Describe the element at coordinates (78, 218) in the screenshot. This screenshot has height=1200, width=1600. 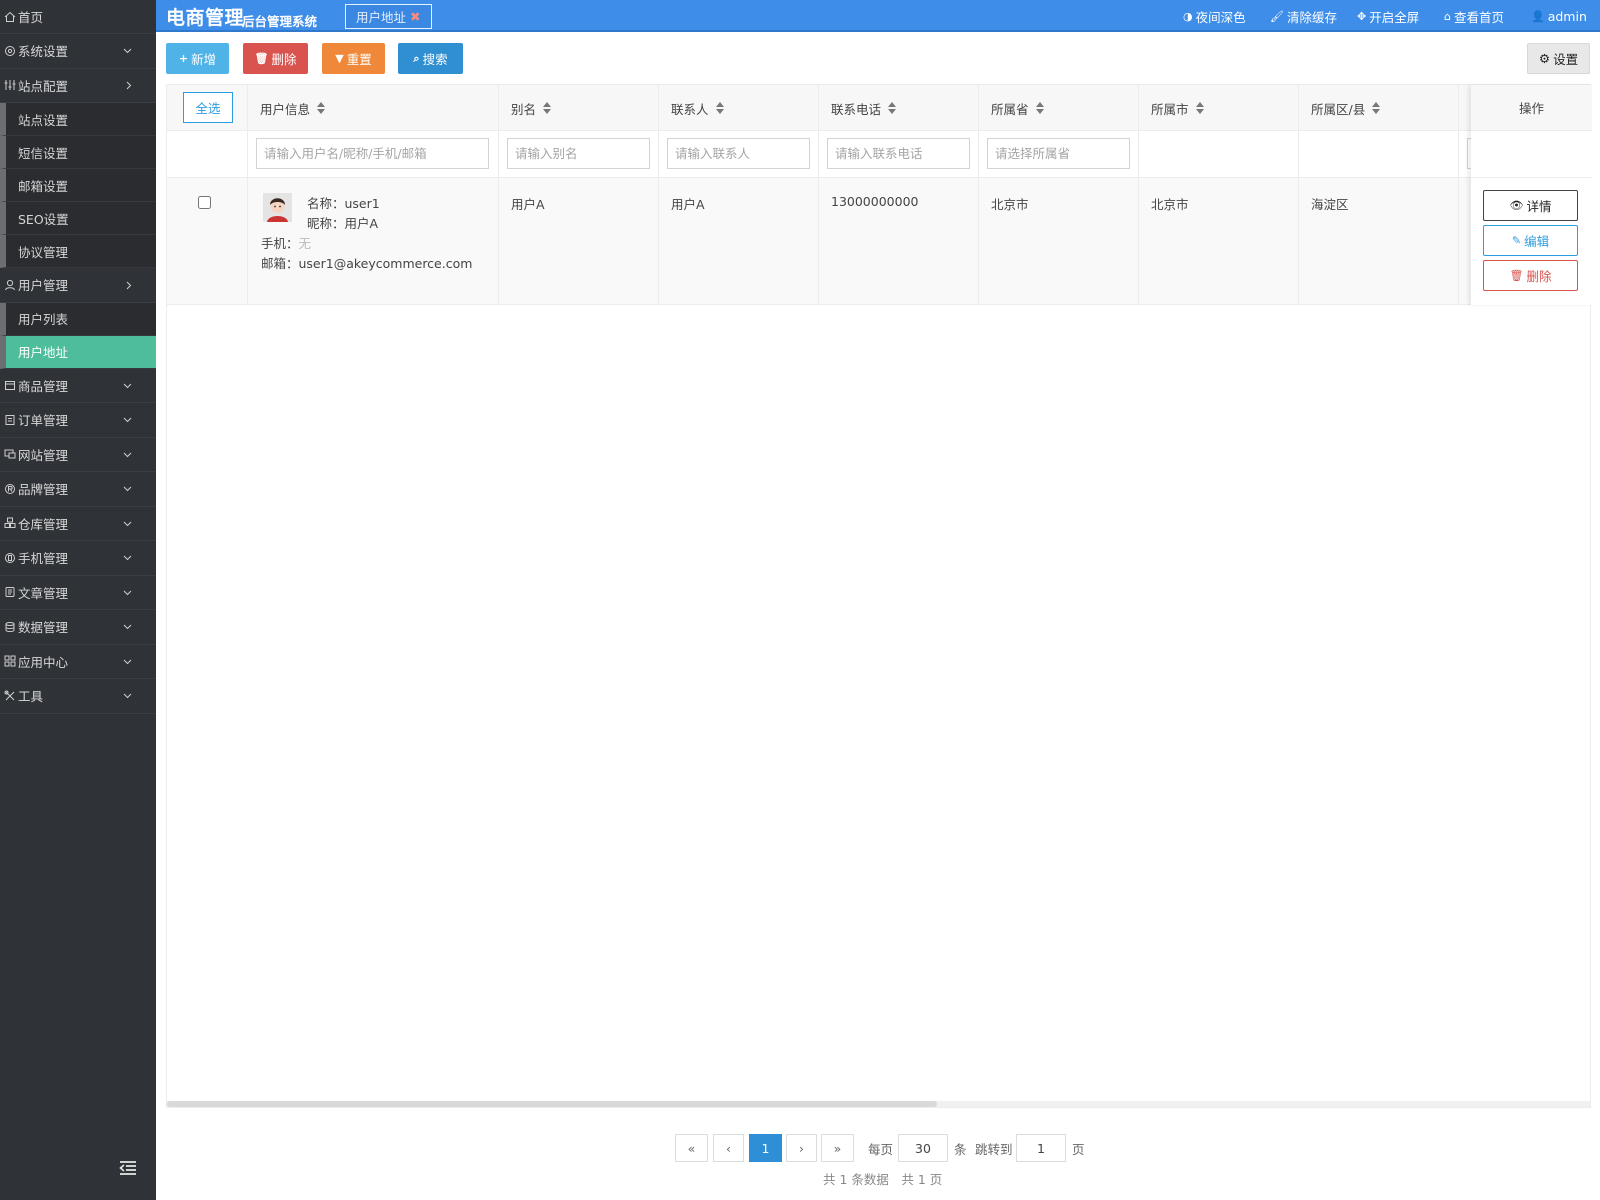
I see `sidebar-item-seo-settings: SEO设置` at that location.